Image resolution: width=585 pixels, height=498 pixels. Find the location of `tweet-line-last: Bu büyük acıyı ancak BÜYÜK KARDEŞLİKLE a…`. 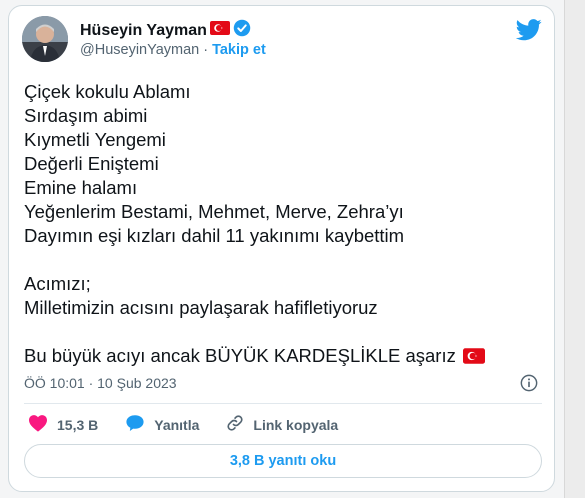

tweet-line-last: Bu büyük acıyı ancak BÜYÜK KARDEŞLİKLE a… is located at coordinates (284, 356).